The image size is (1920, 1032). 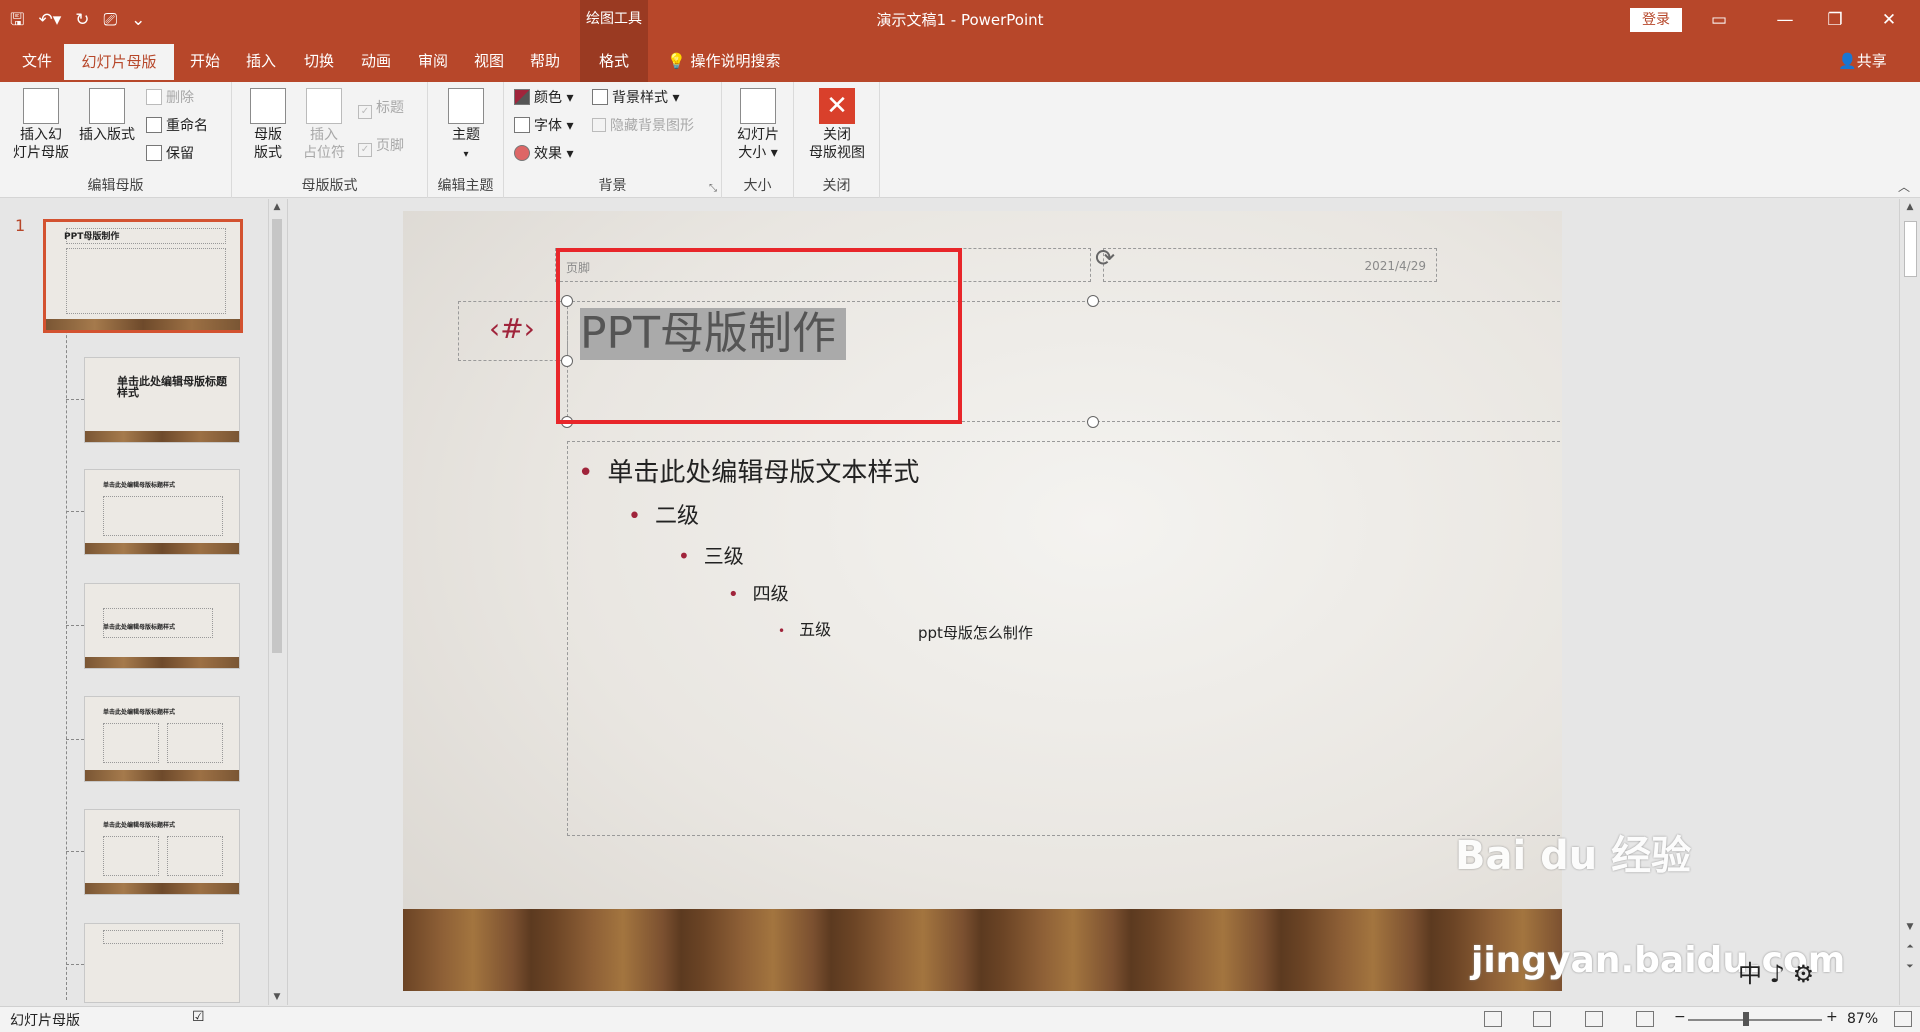 What do you see at coordinates (1862, 1019) in the screenshot?
I see `zoom-level: 87%` at bounding box center [1862, 1019].